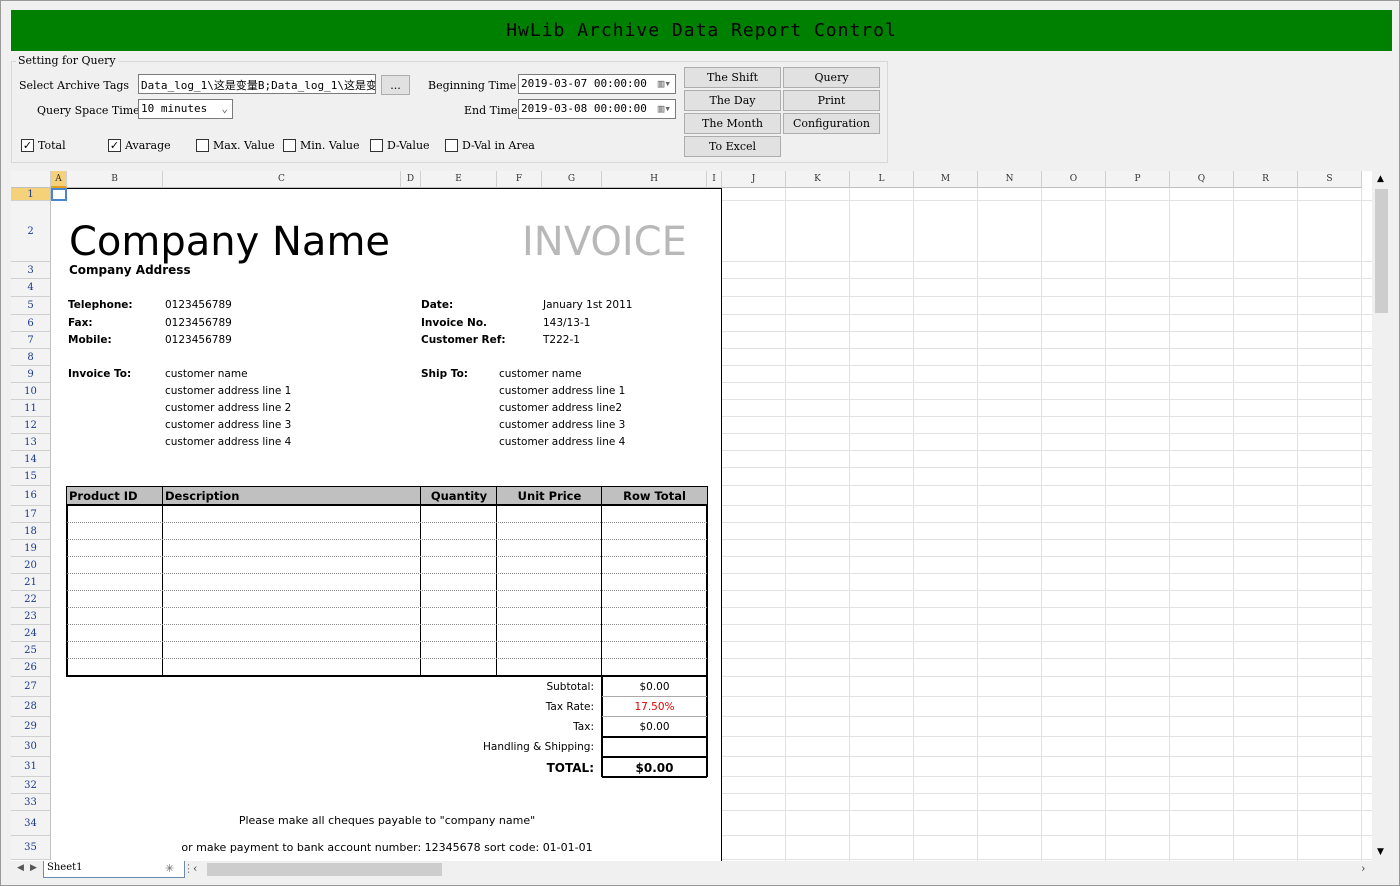 The image size is (1400, 886). I want to click on row-header-14: 14, so click(31, 459).